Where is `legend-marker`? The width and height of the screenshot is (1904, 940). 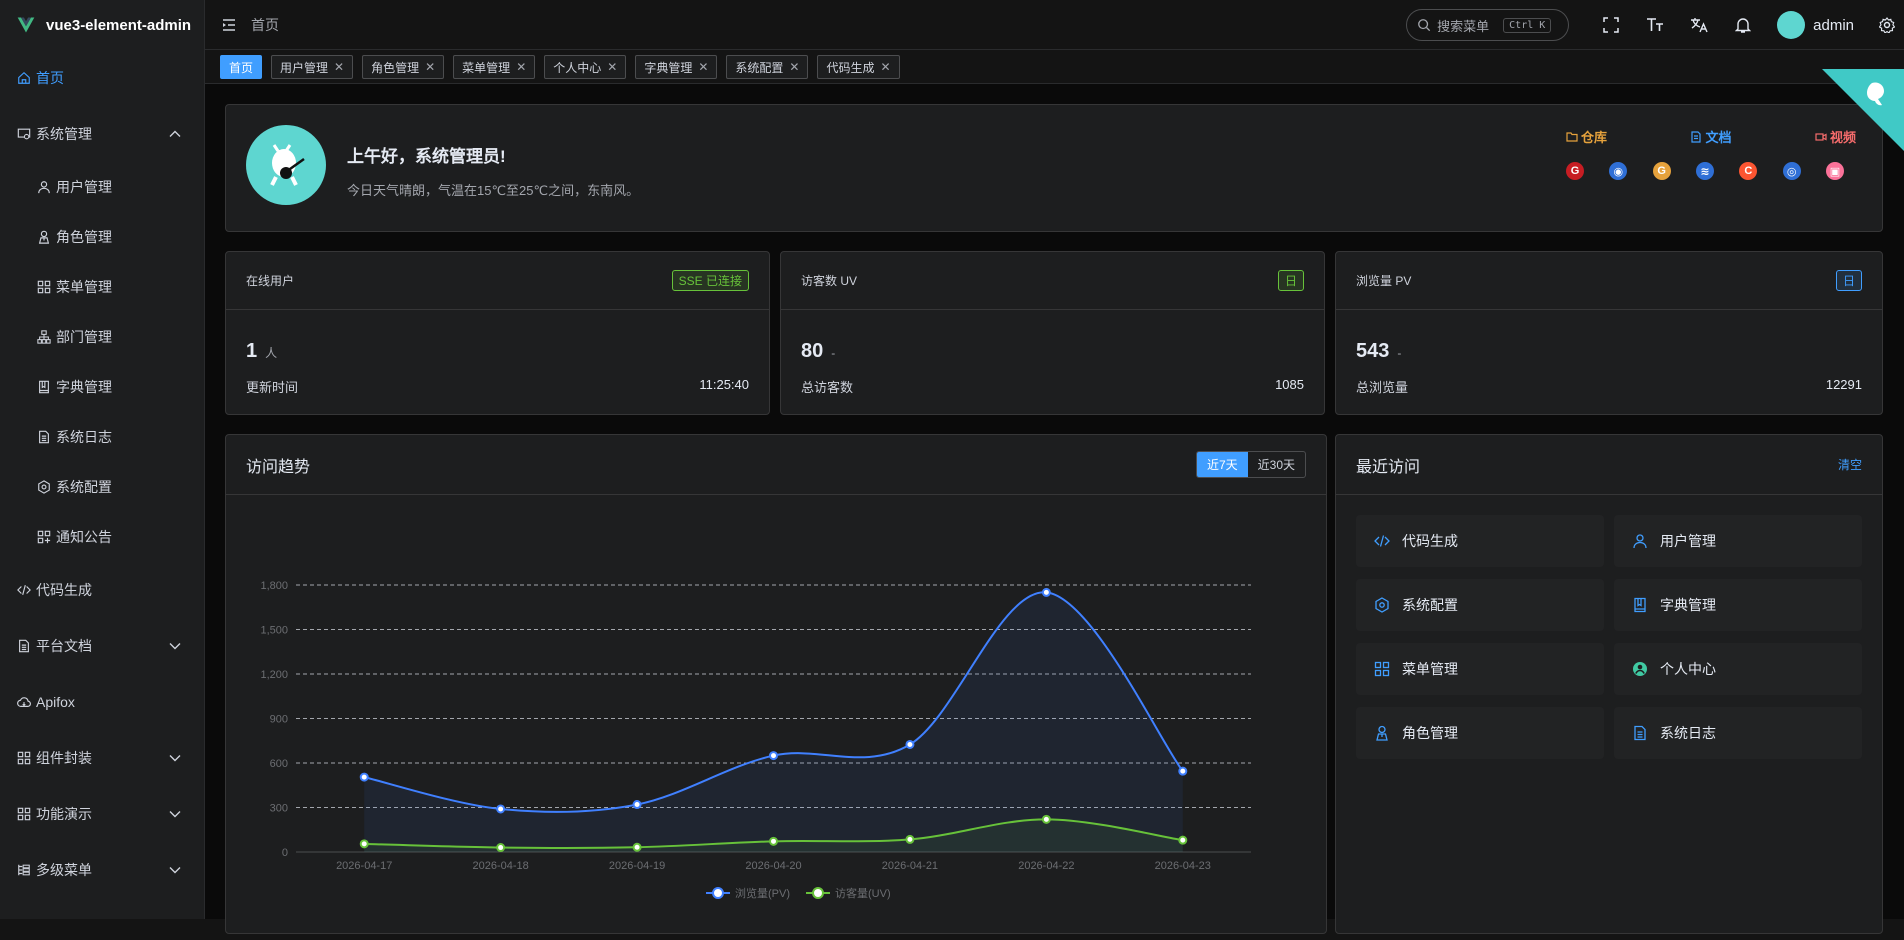
legend-marker is located at coordinates (818, 893).